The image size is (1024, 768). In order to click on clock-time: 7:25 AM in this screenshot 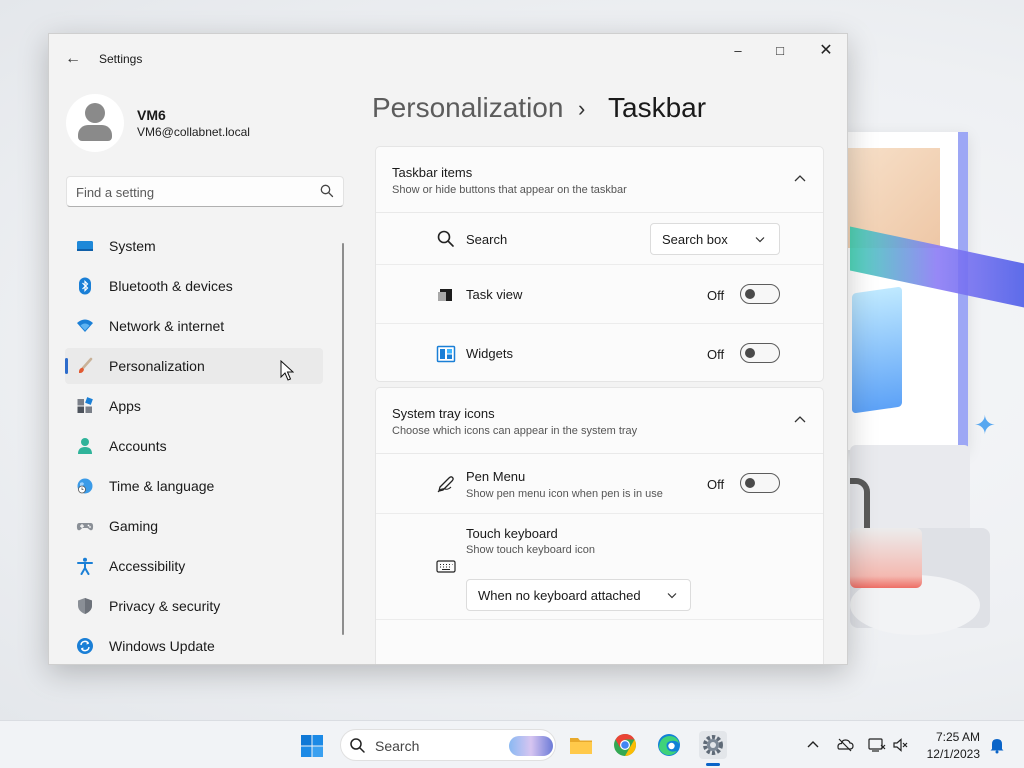, I will do `click(952, 737)`.